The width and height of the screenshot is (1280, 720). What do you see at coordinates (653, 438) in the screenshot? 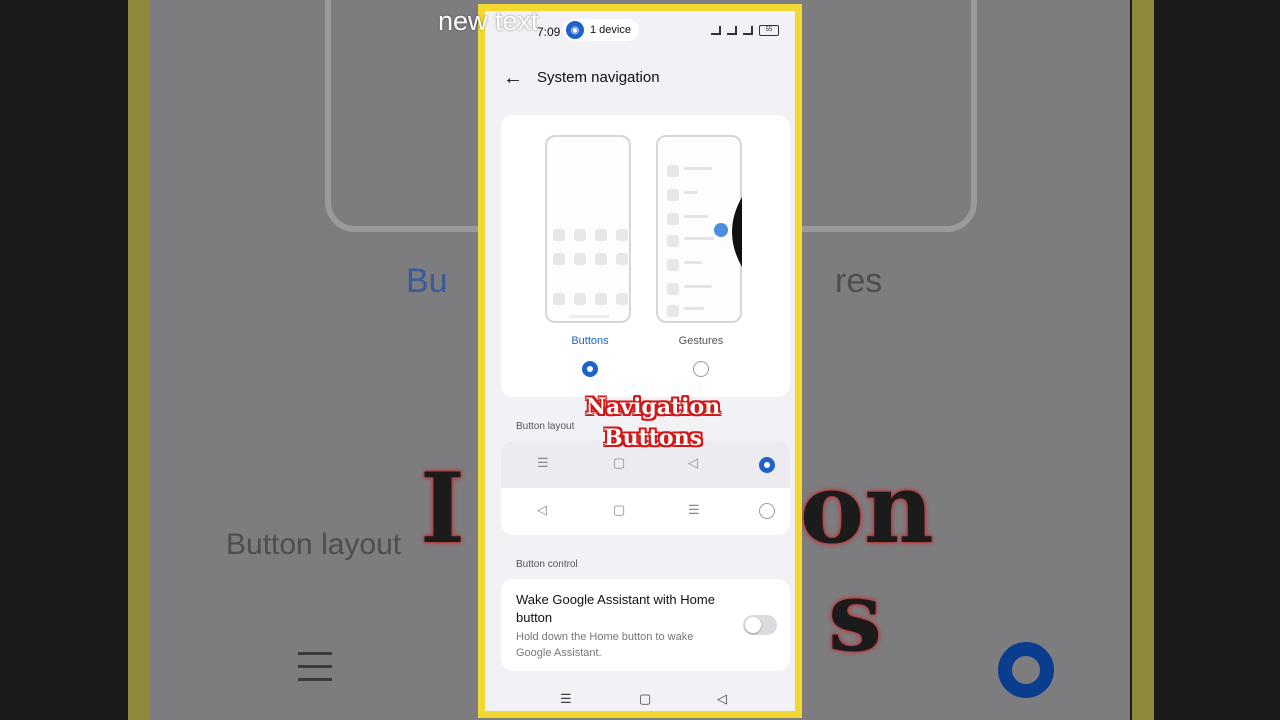
I see `caption-line-2: Buttons` at bounding box center [653, 438].